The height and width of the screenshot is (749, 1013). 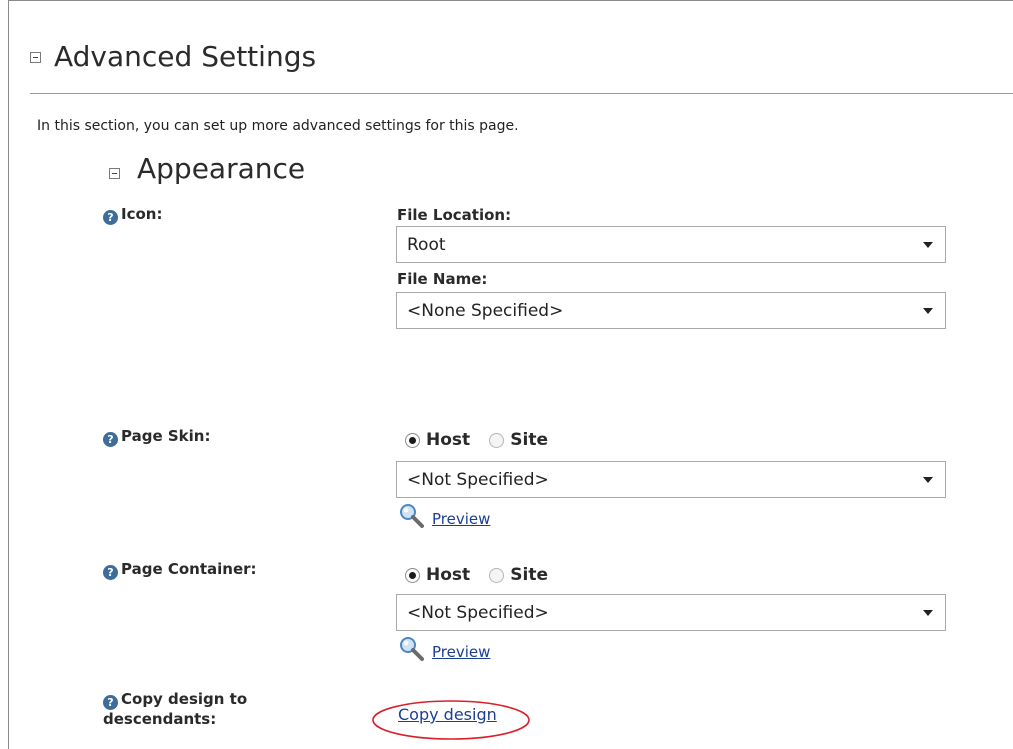 What do you see at coordinates (529, 440) in the screenshot?
I see `page-skin-site-label: Site` at bounding box center [529, 440].